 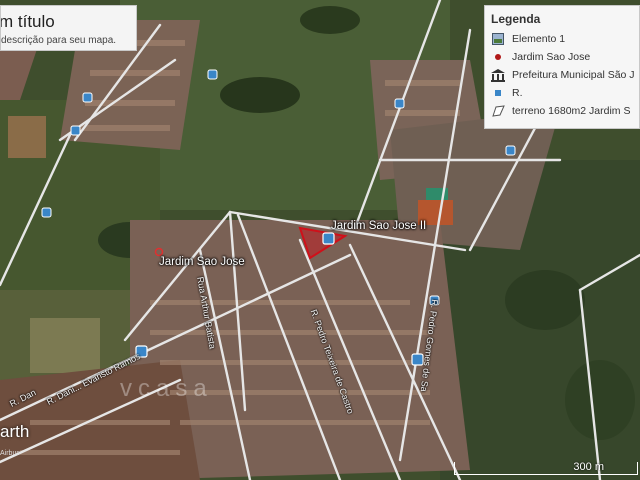 I want to click on blue-square-icon, so click(x=498, y=93).